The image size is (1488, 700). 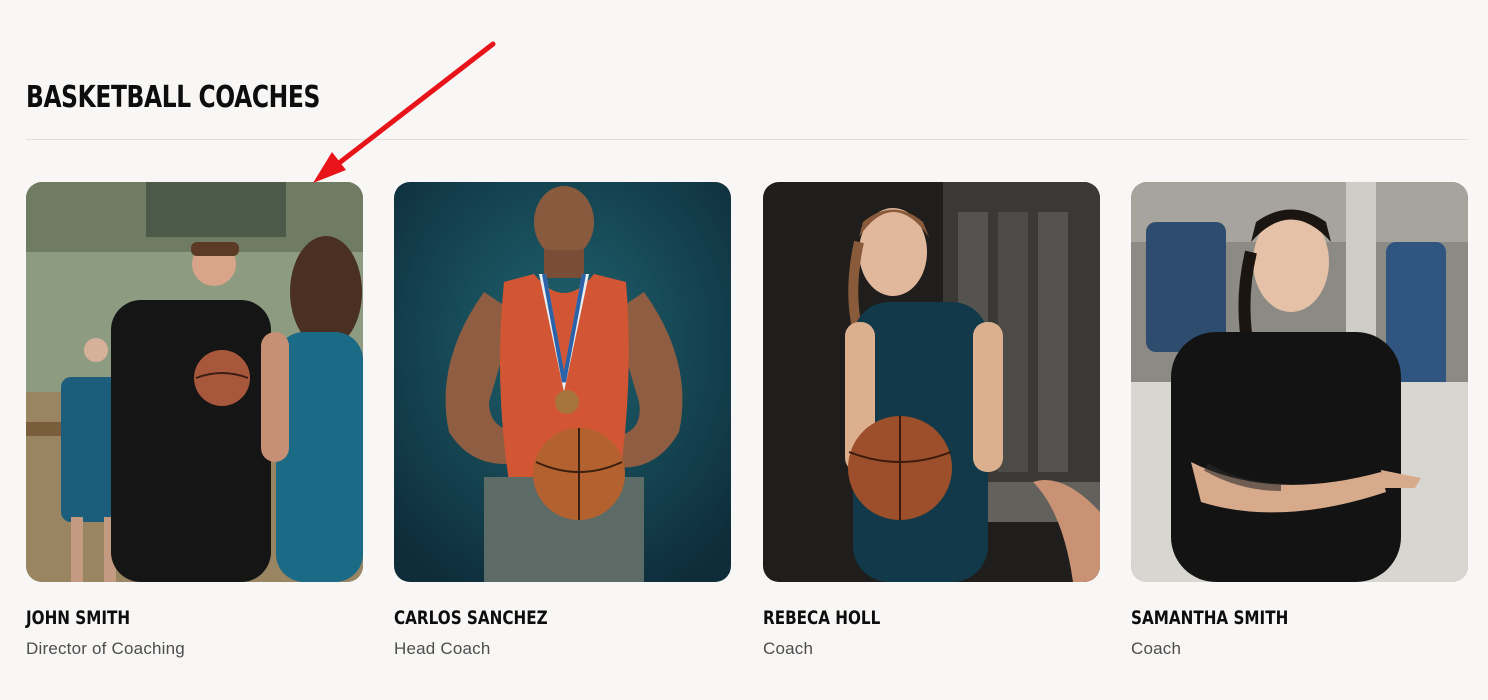 What do you see at coordinates (471, 618) in the screenshot?
I see `coach-name: CARLOS SANCHEZ` at bounding box center [471, 618].